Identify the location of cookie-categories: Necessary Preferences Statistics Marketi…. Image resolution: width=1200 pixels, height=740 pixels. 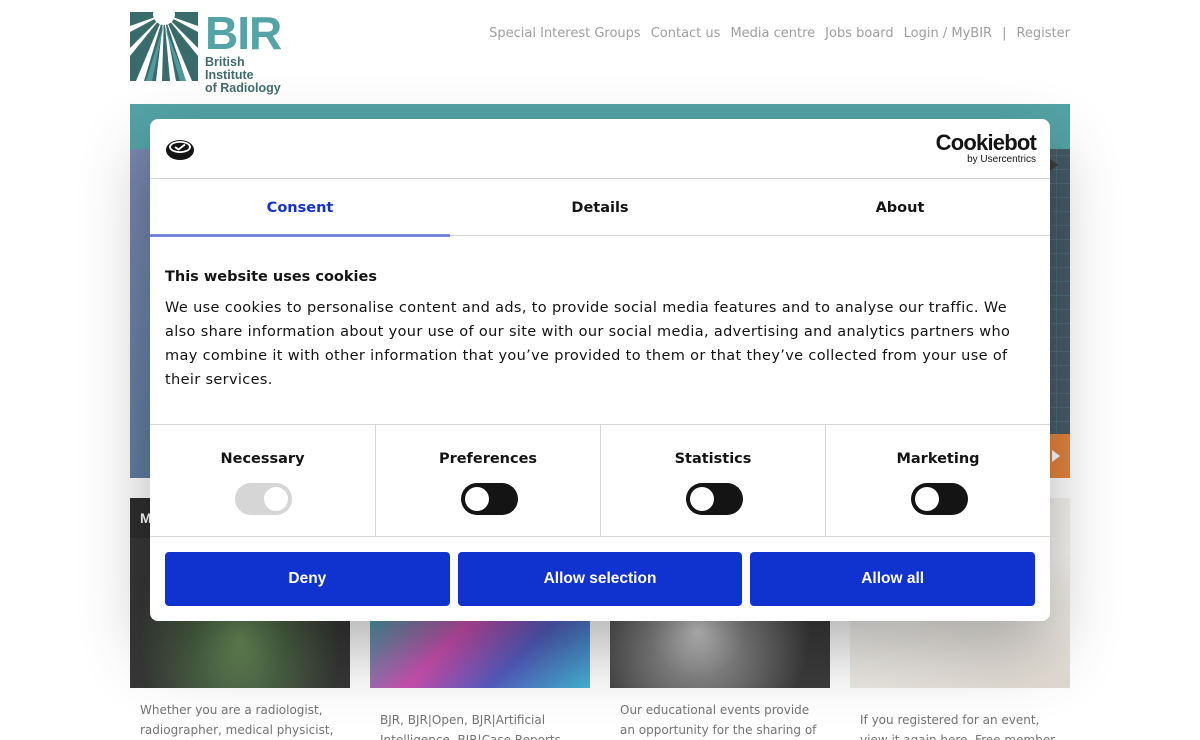
(600, 480).